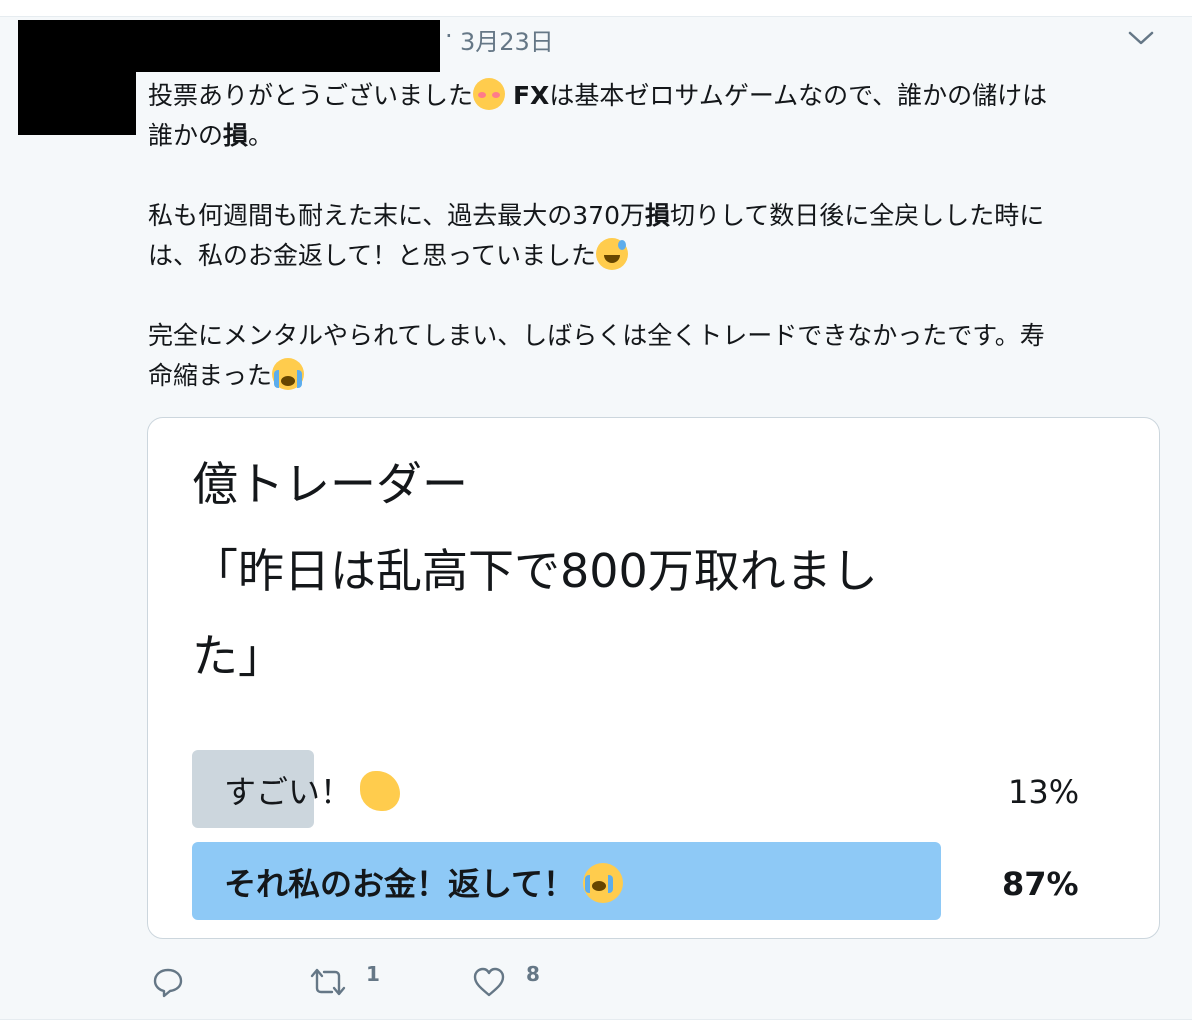 The height and width of the screenshot is (1031, 1192). What do you see at coordinates (168, 982) in the screenshot?
I see `reply-icon` at bounding box center [168, 982].